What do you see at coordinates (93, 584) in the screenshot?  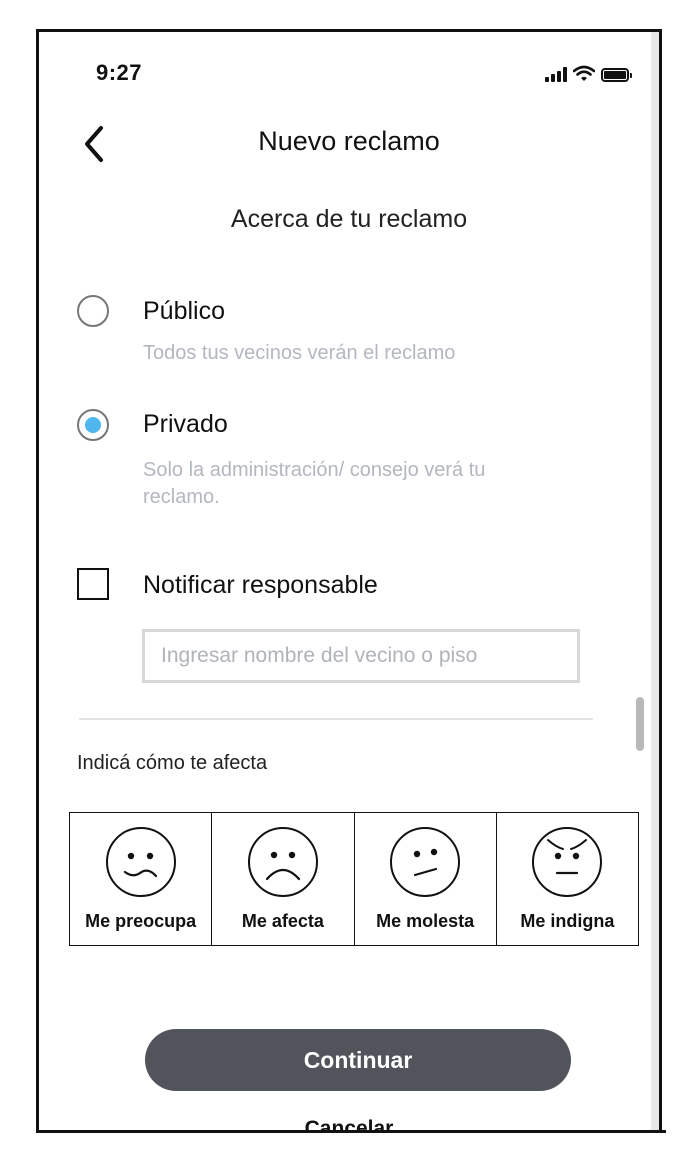 I see `notify-checkbox` at bounding box center [93, 584].